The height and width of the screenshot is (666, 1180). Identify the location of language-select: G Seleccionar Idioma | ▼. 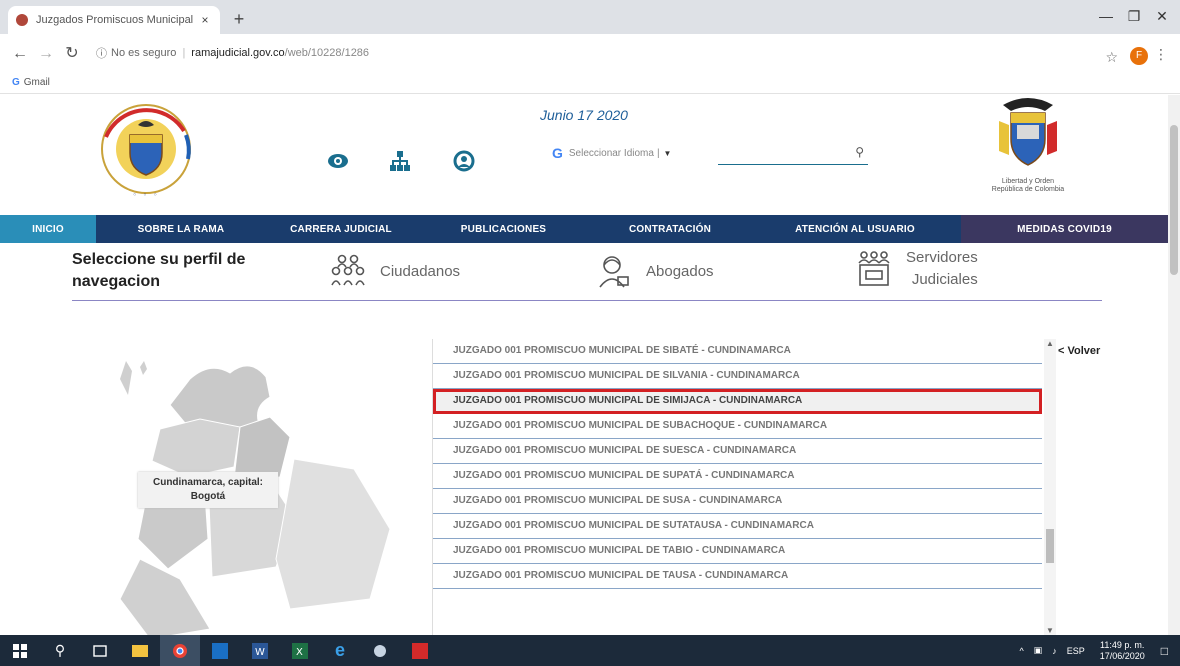
(611, 153).